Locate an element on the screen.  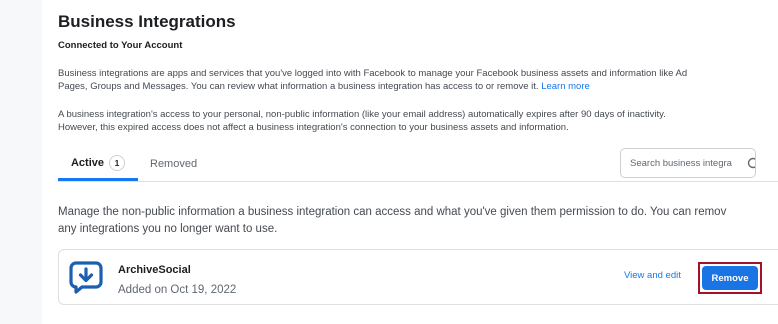
search-icon is located at coordinates (751, 164).